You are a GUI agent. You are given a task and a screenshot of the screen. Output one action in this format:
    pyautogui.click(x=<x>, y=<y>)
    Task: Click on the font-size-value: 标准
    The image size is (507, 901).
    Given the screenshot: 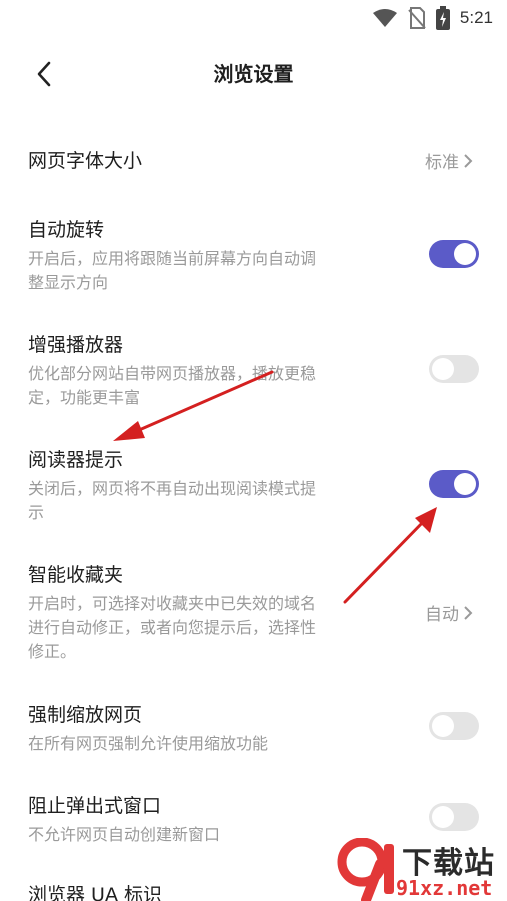 What is the action you would take?
    pyautogui.click(x=449, y=160)
    